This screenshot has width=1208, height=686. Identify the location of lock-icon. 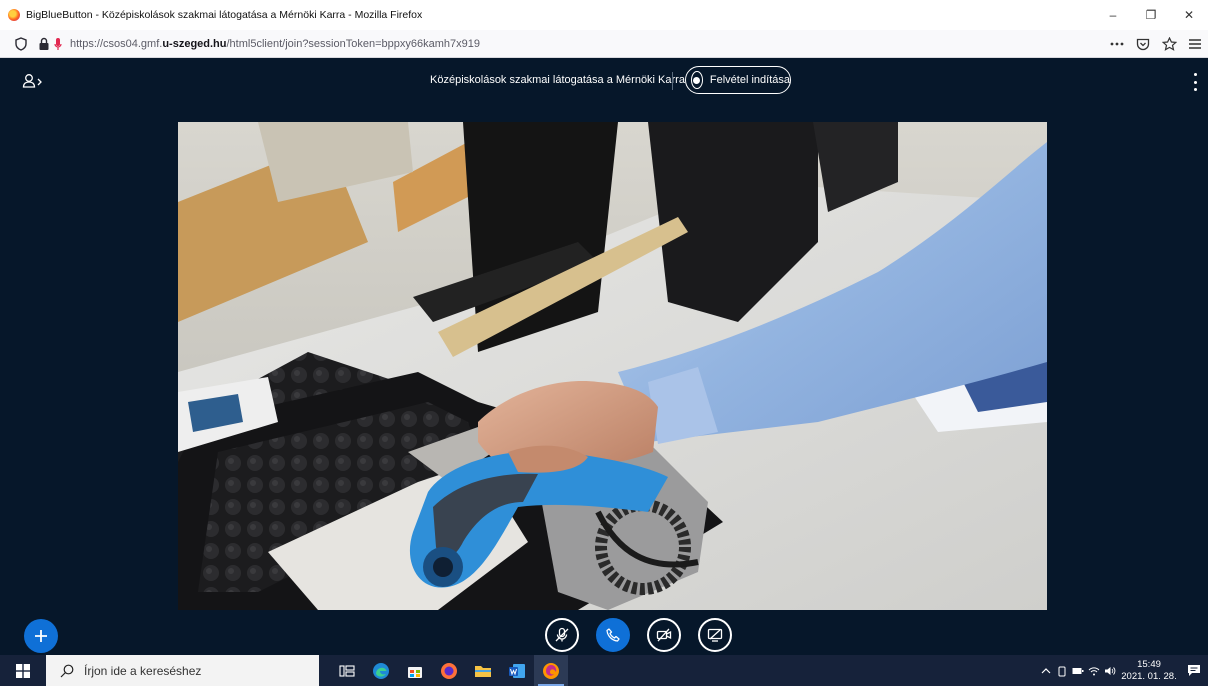
(44, 44).